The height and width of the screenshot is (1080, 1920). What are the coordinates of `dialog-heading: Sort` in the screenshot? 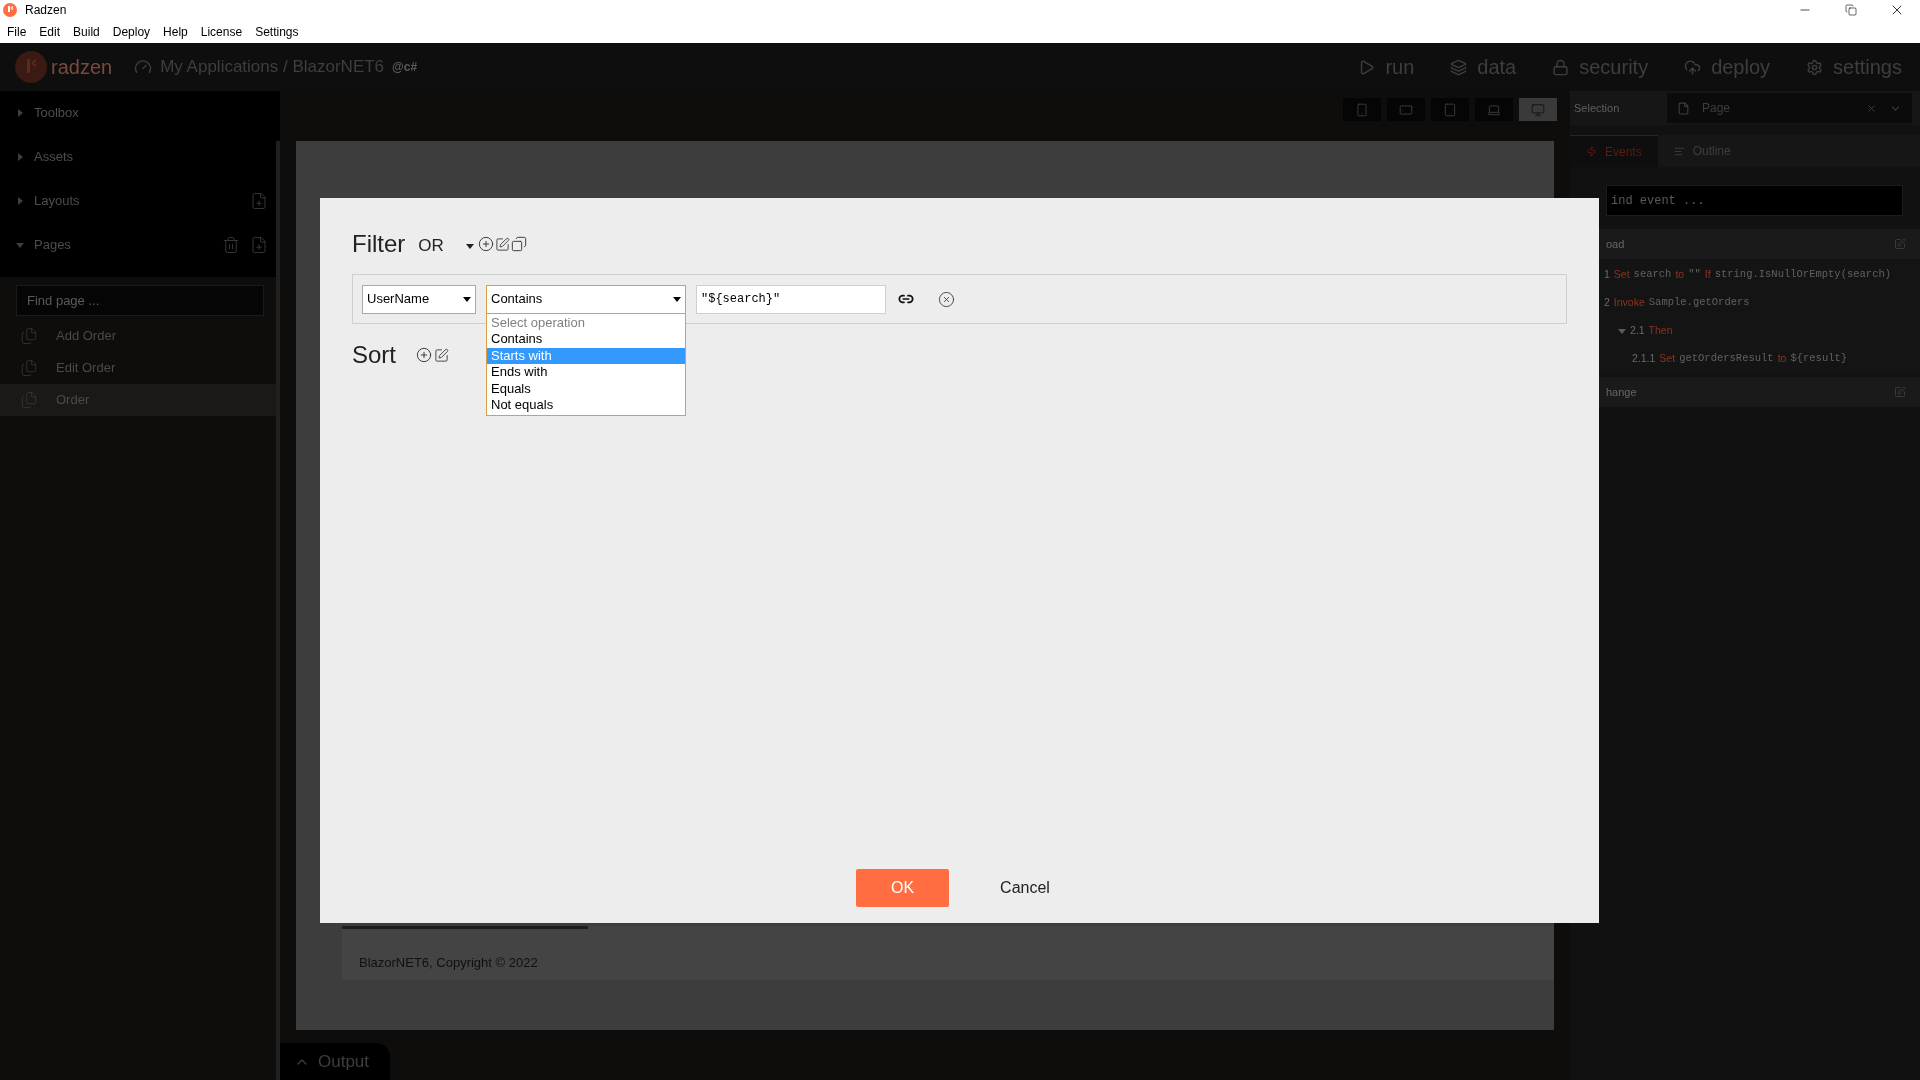 It's located at (374, 355).